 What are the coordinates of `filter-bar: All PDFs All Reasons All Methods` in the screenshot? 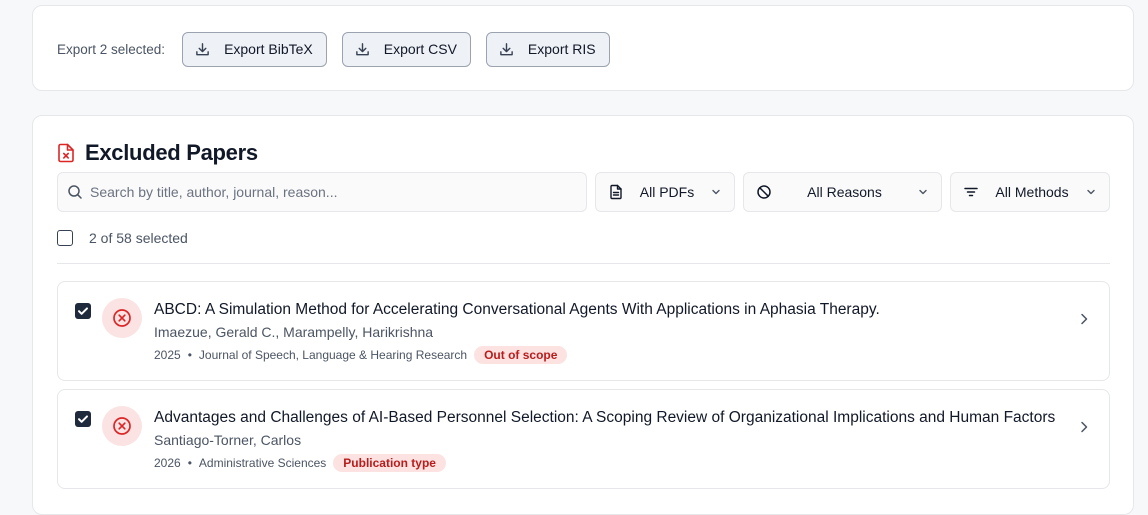 It's located at (583, 192).